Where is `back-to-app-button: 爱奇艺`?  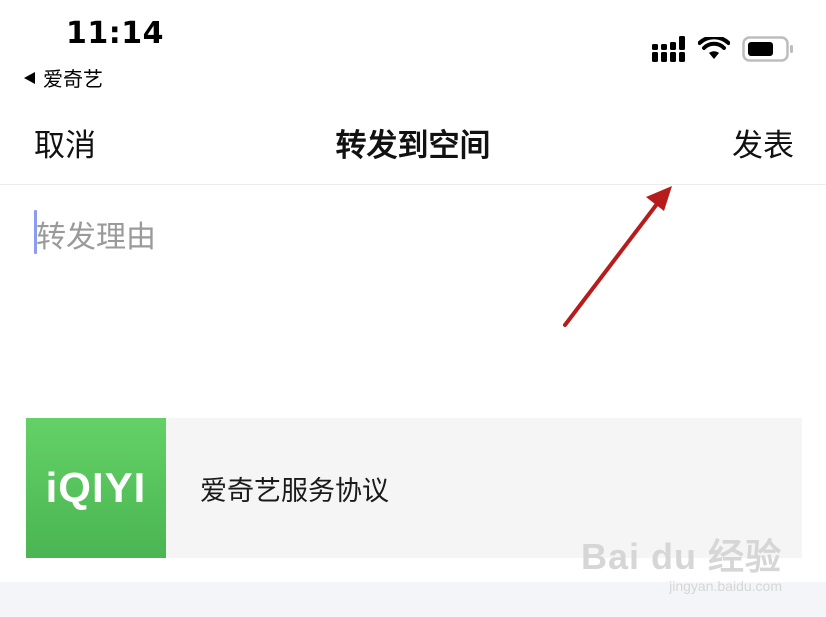 back-to-app-button: 爱奇艺 is located at coordinates (63, 77).